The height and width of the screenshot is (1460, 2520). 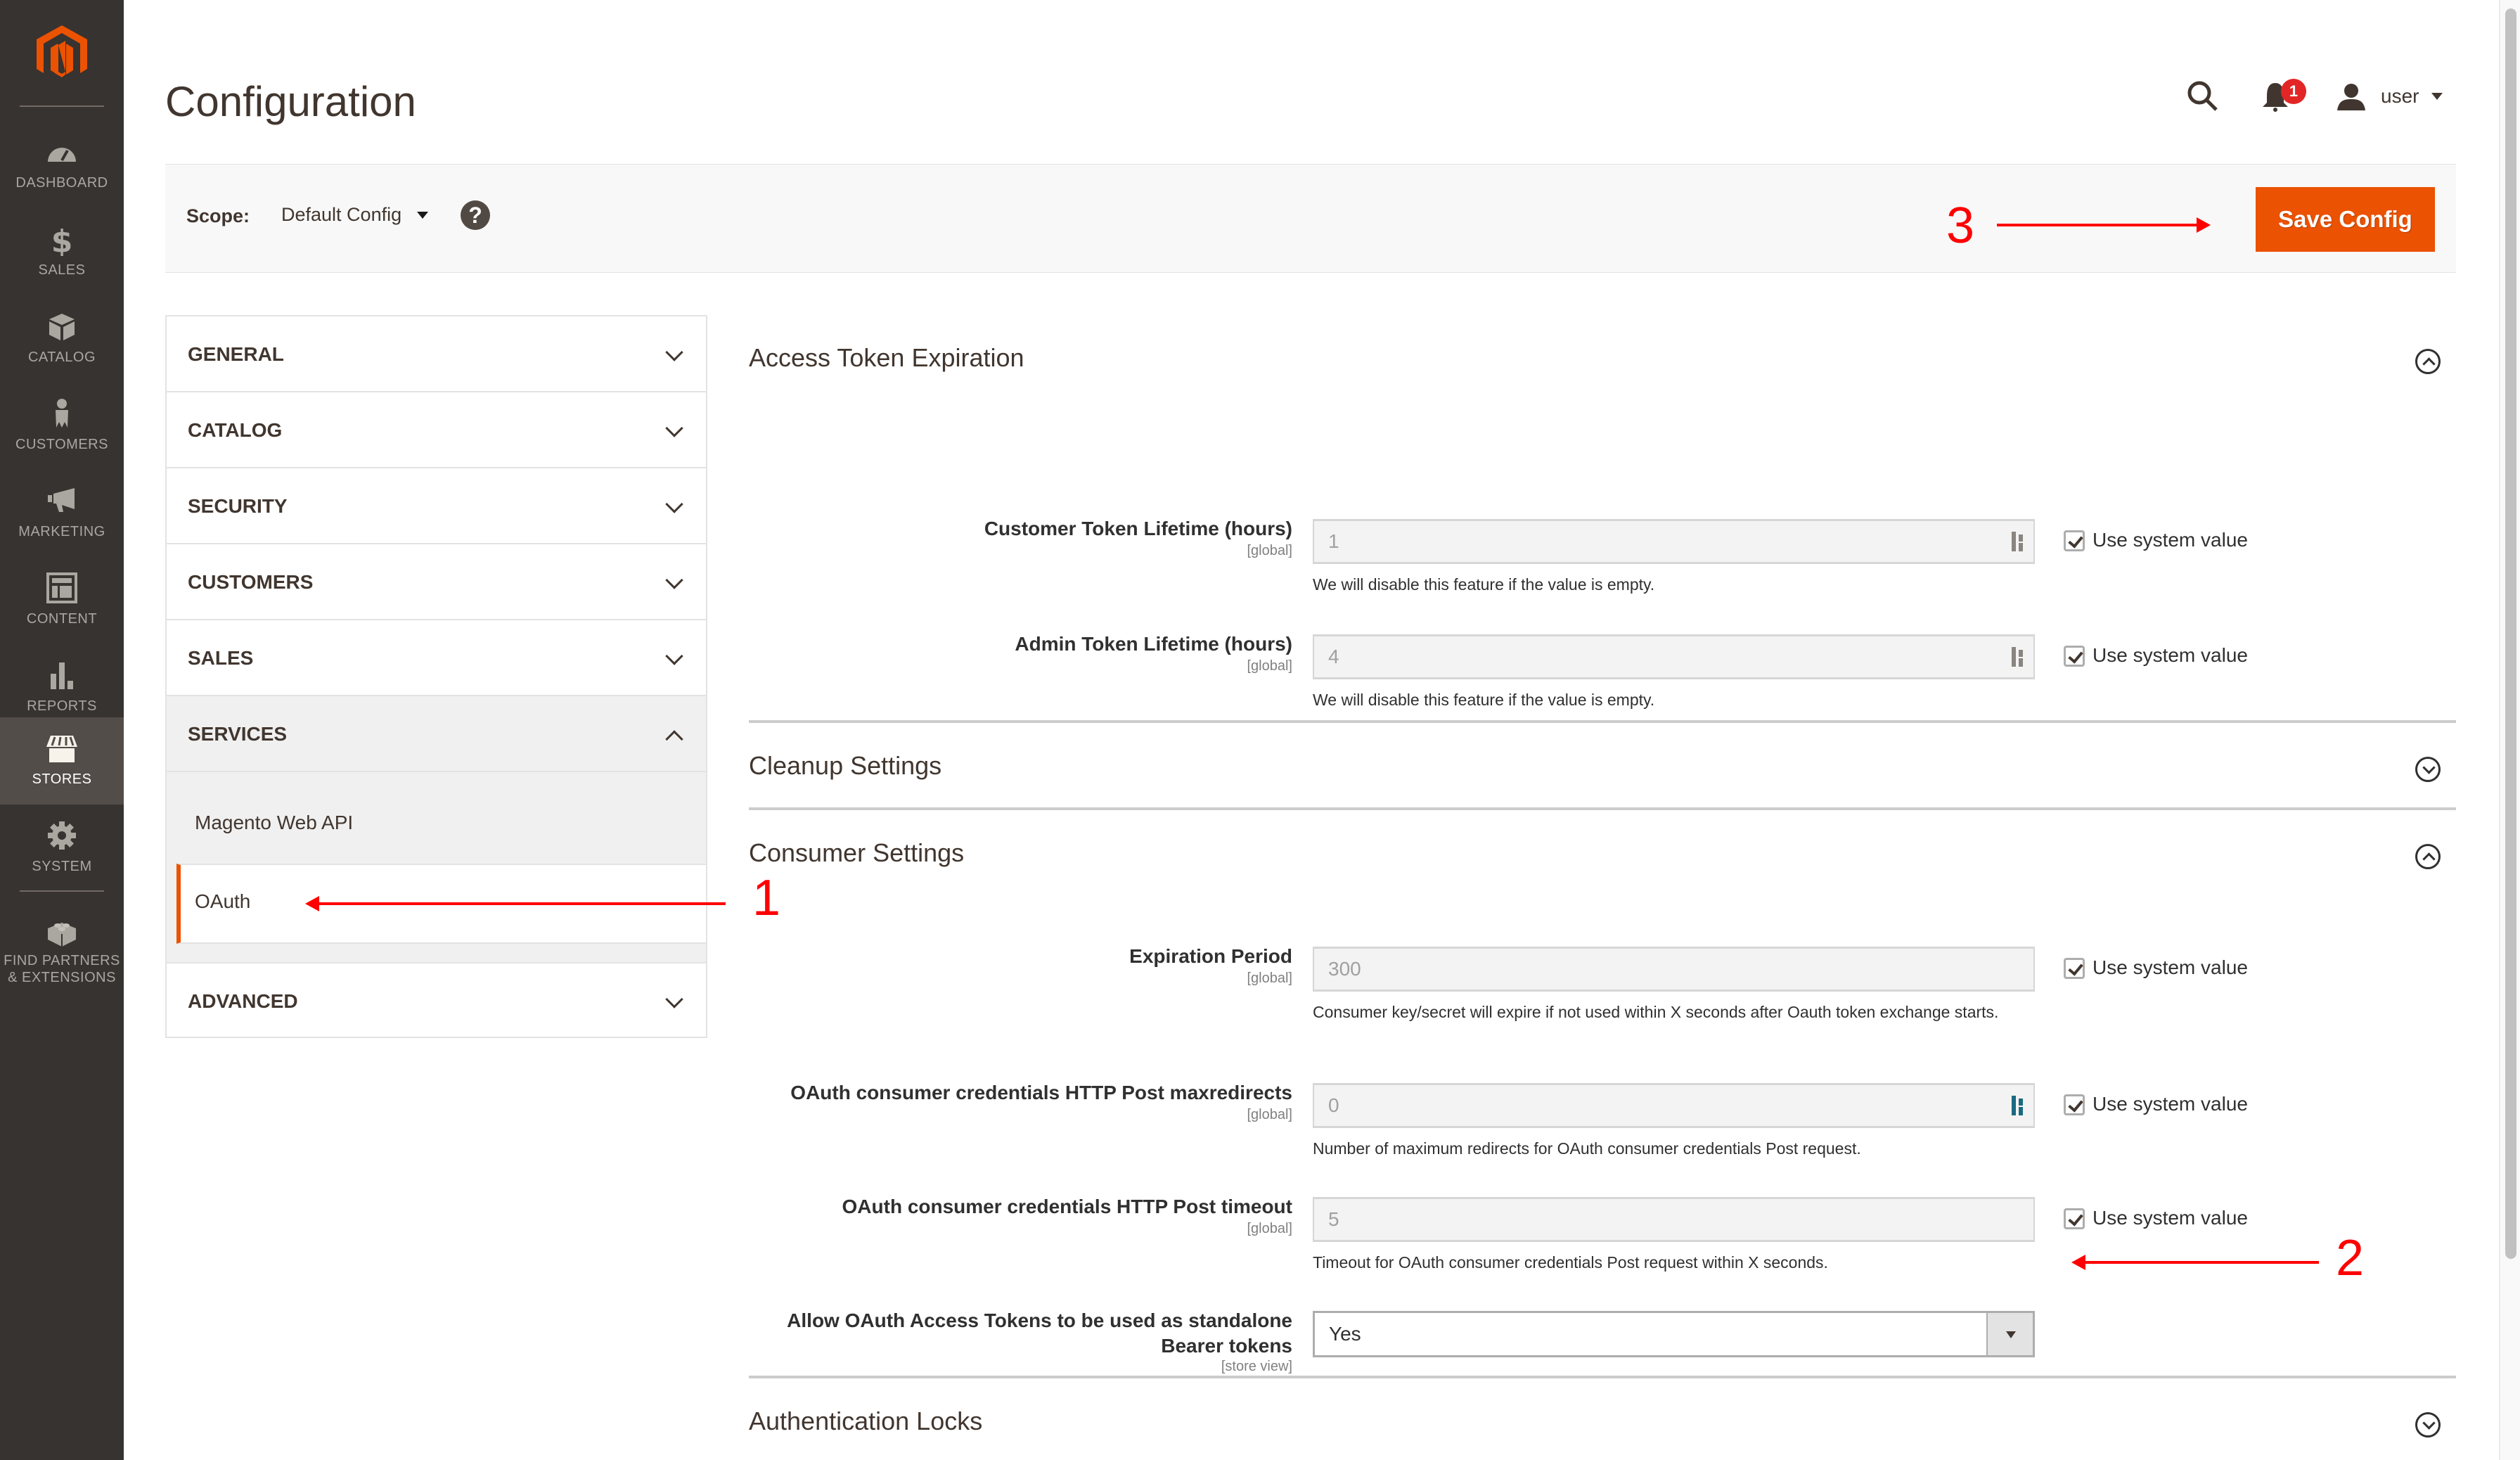 What do you see at coordinates (2202, 96) in the screenshot?
I see `search-icon` at bounding box center [2202, 96].